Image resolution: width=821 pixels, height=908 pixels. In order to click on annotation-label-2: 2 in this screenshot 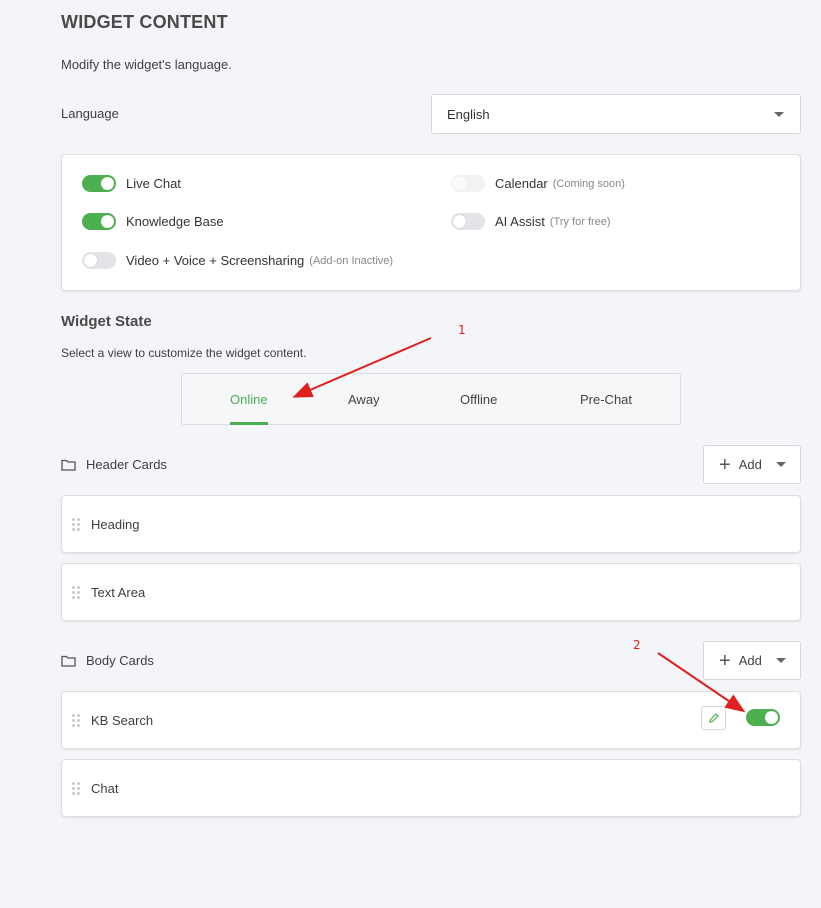, I will do `click(637, 645)`.